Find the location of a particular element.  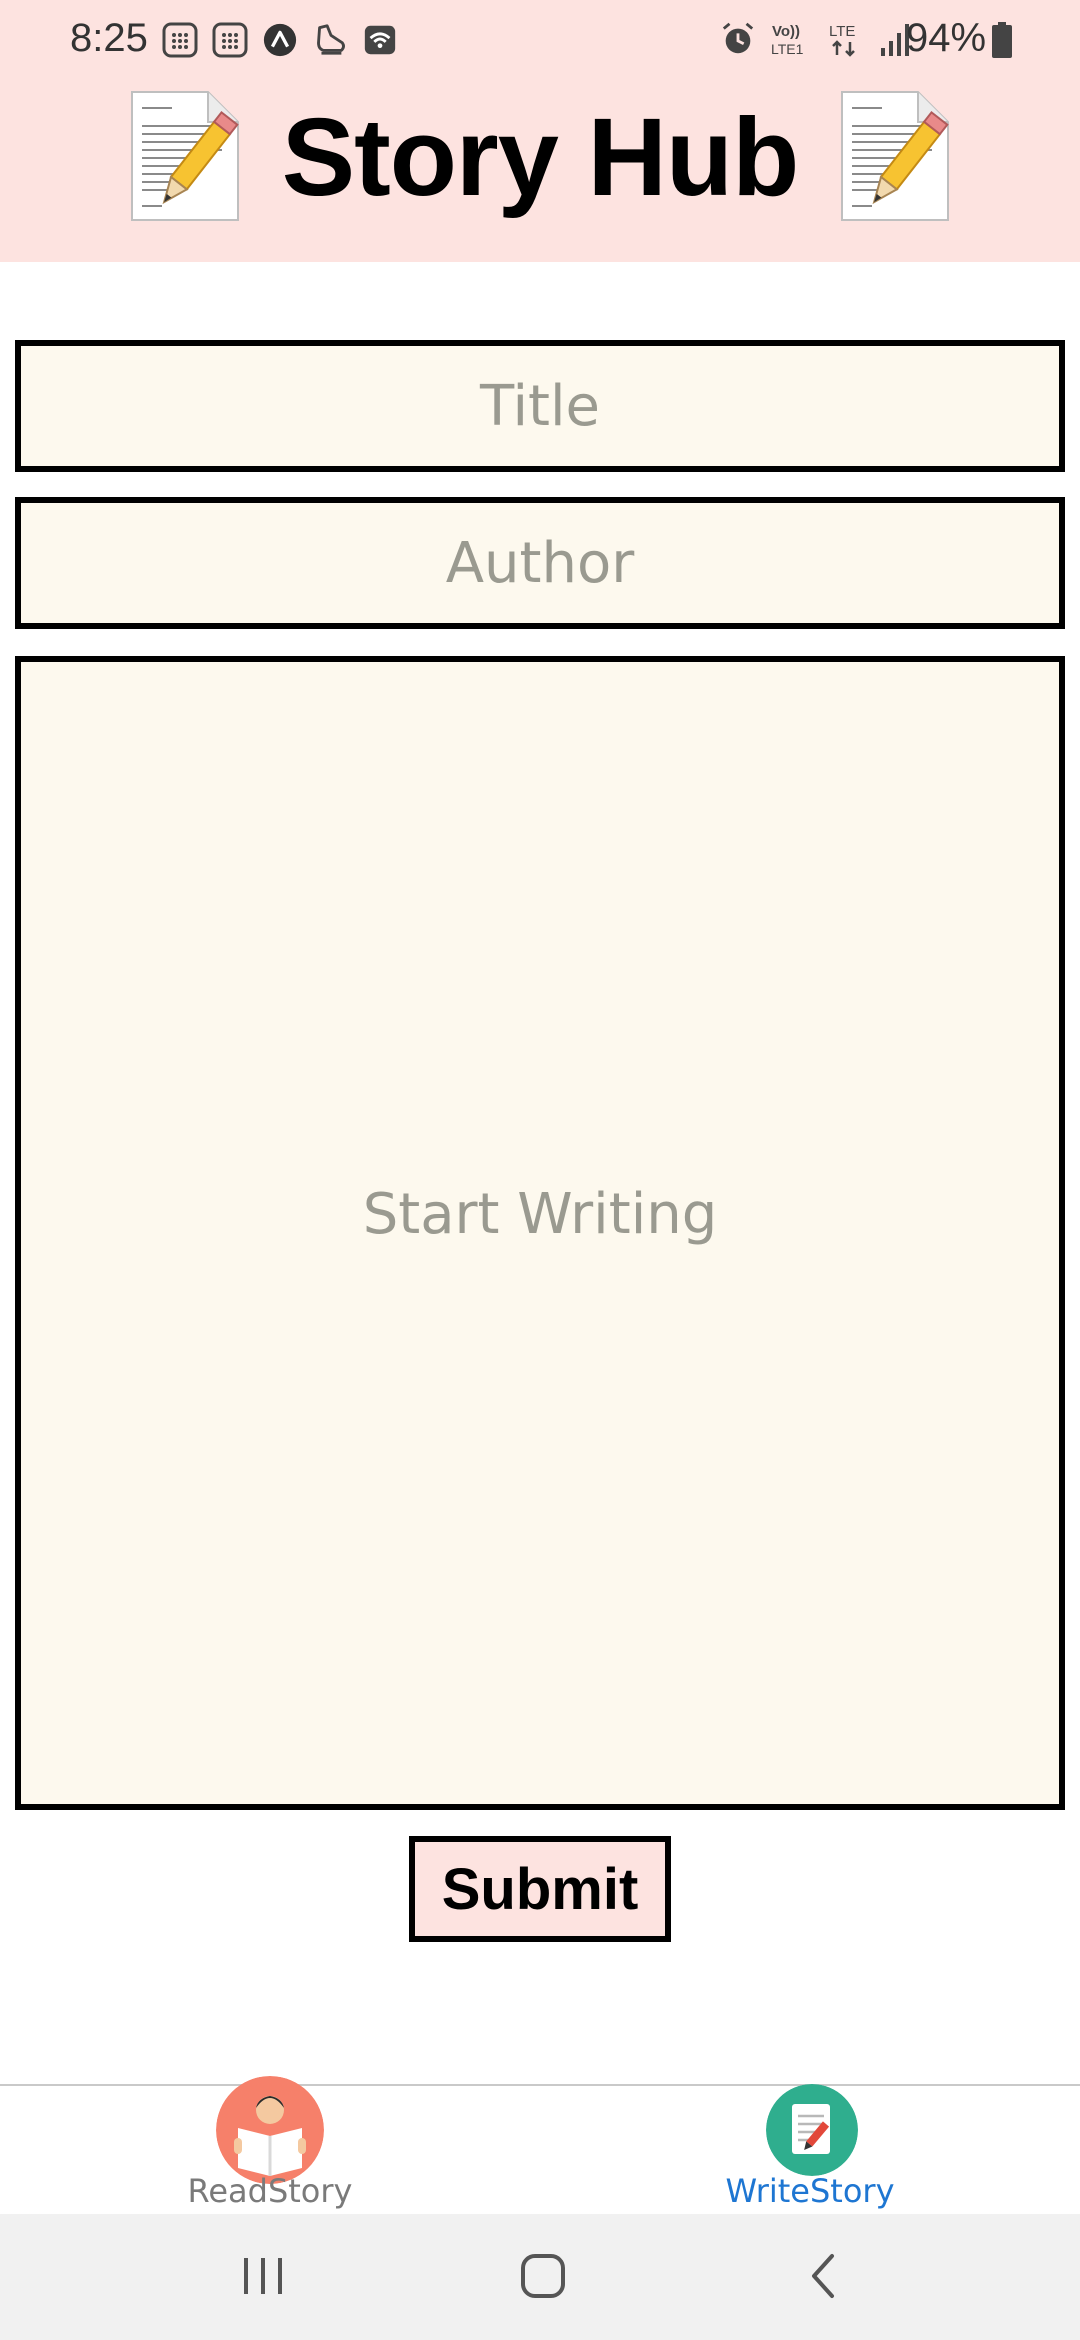

svg-text: Vo)) is located at coordinates (786, 31).